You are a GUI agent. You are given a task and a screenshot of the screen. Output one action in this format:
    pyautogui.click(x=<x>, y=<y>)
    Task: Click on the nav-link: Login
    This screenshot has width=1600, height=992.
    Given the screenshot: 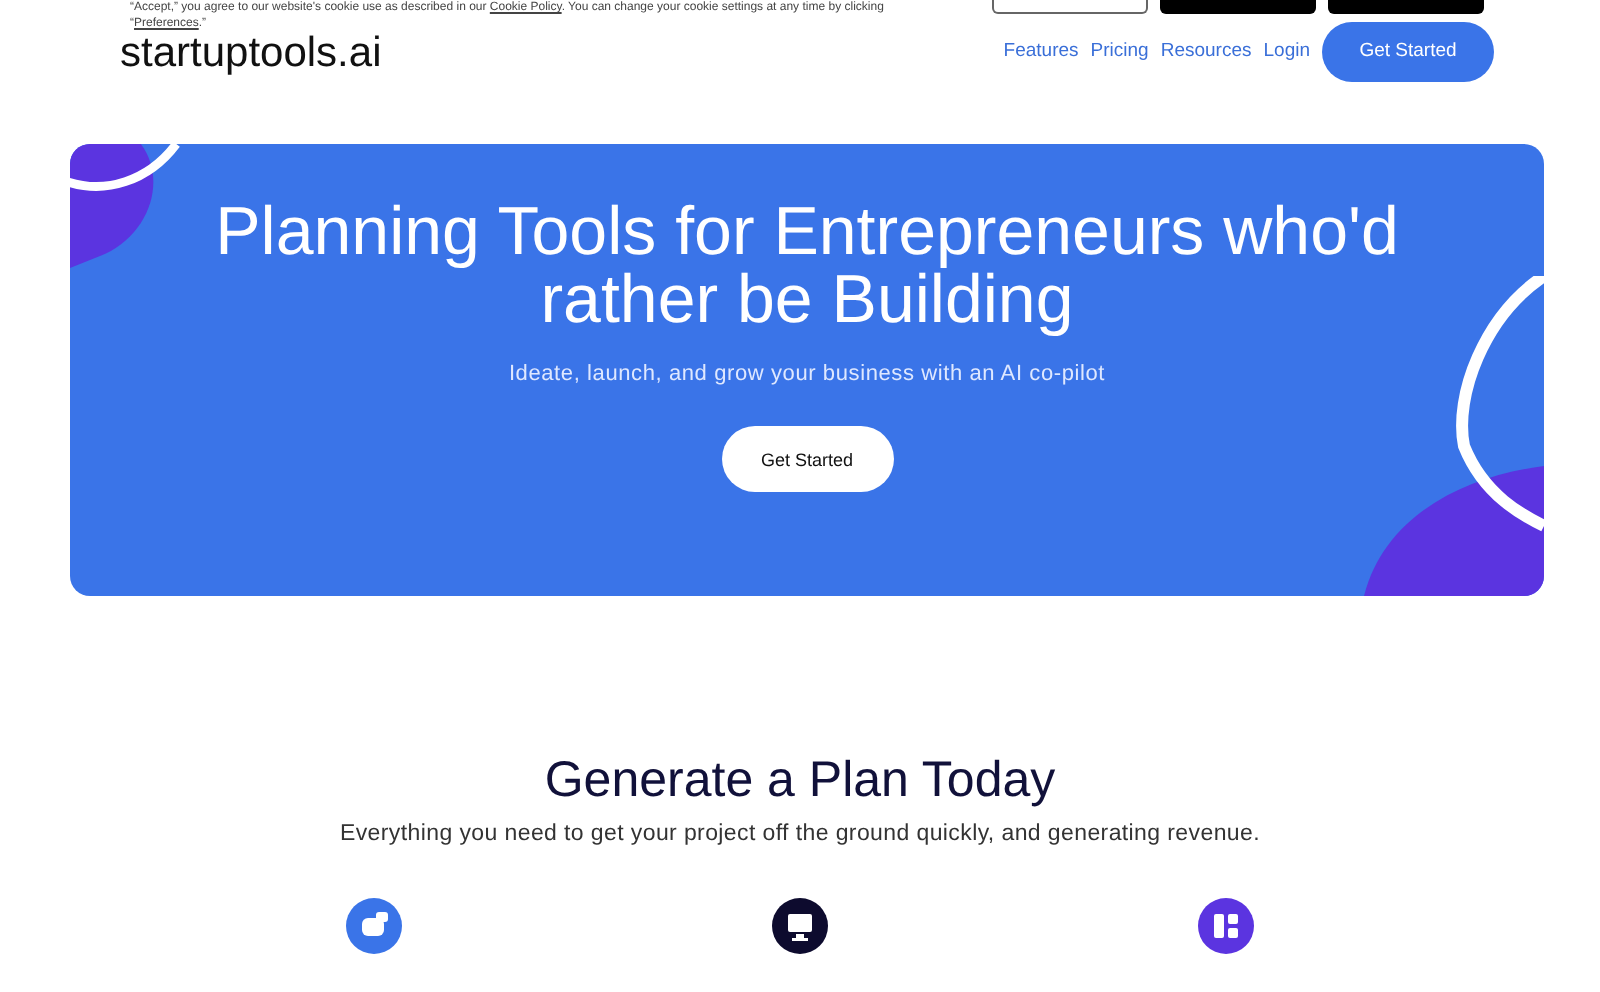 What is the action you would take?
    pyautogui.click(x=1286, y=51)
    